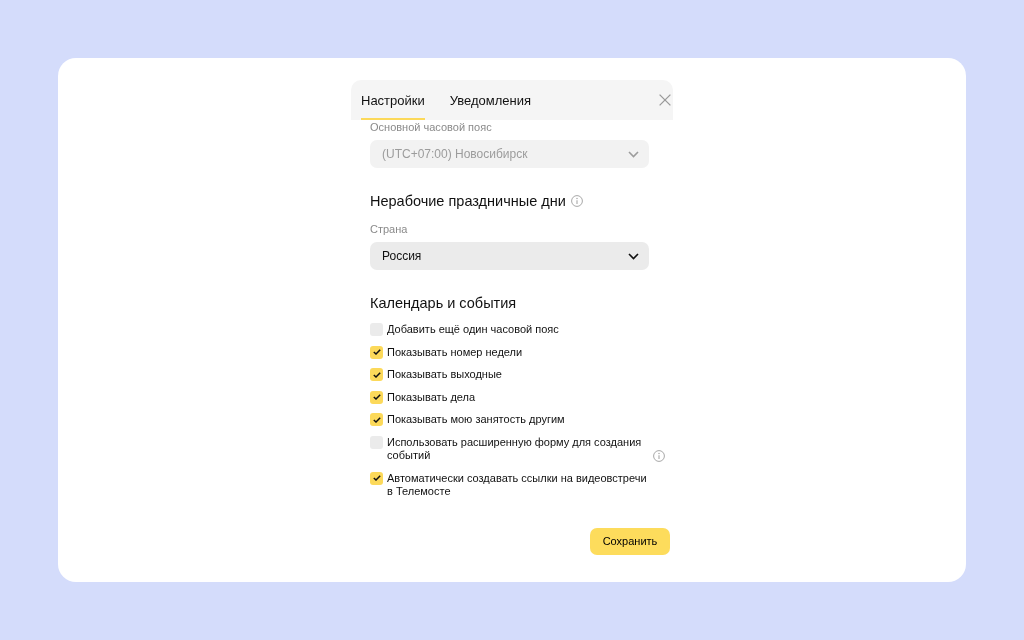 The height and width of the screenshot is (640, 1024). I want to click on checkbox-label: Использовать расширенную форму для создания событий, so click(515, 449).